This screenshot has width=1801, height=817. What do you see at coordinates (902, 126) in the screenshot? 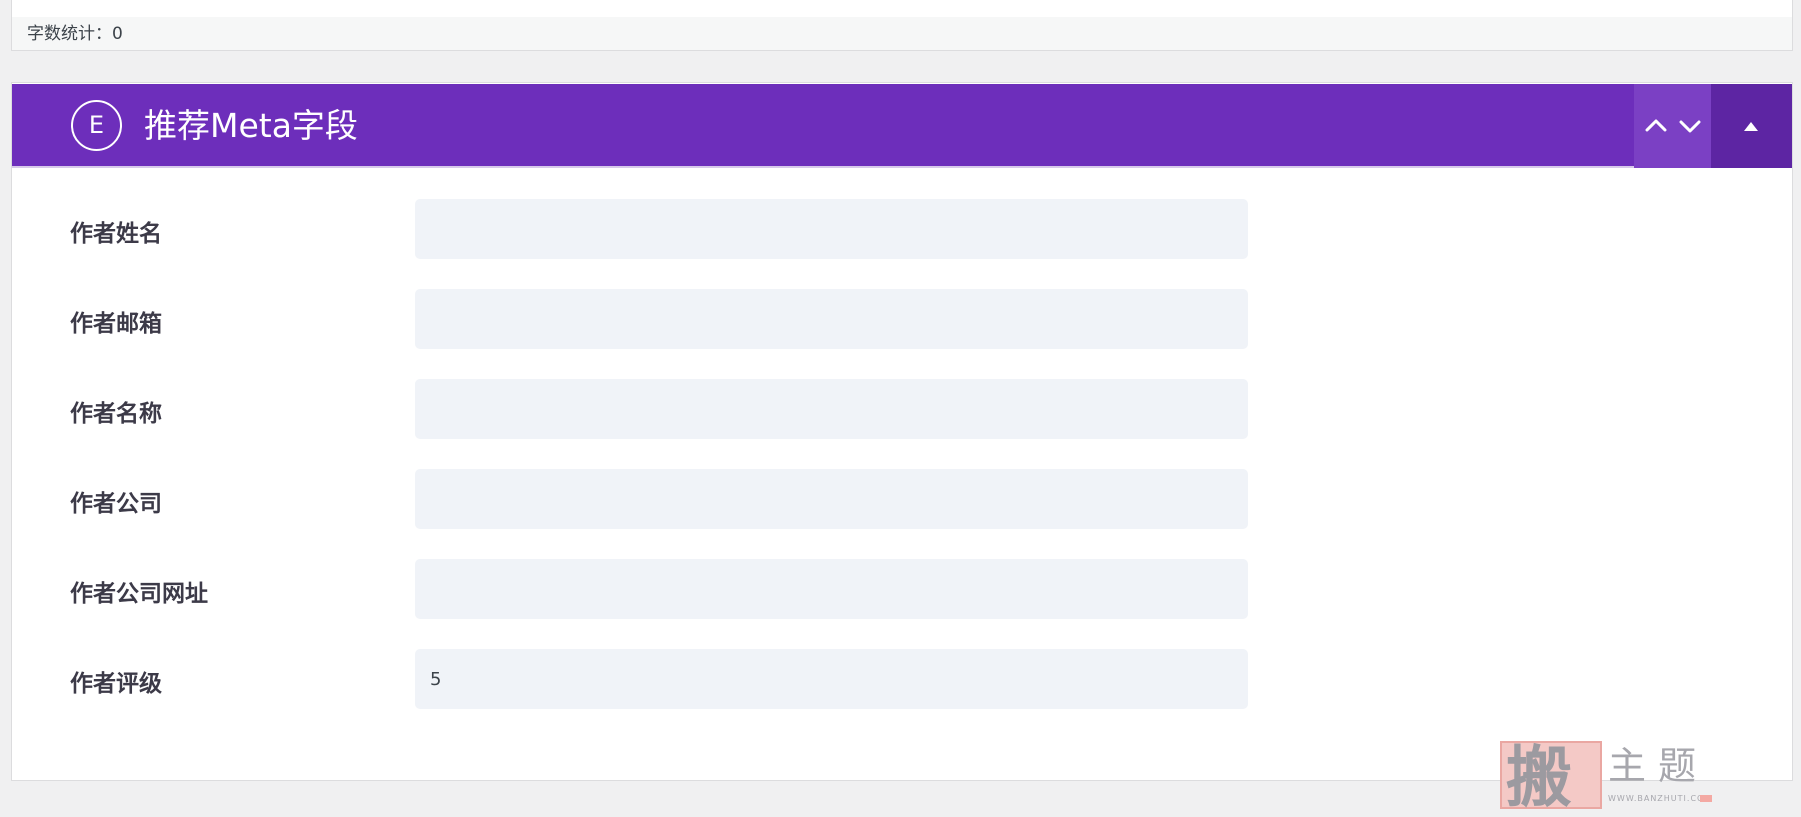
I see `meta-box-header: E 推荐Meta字段` at bounding box center [902, 126].